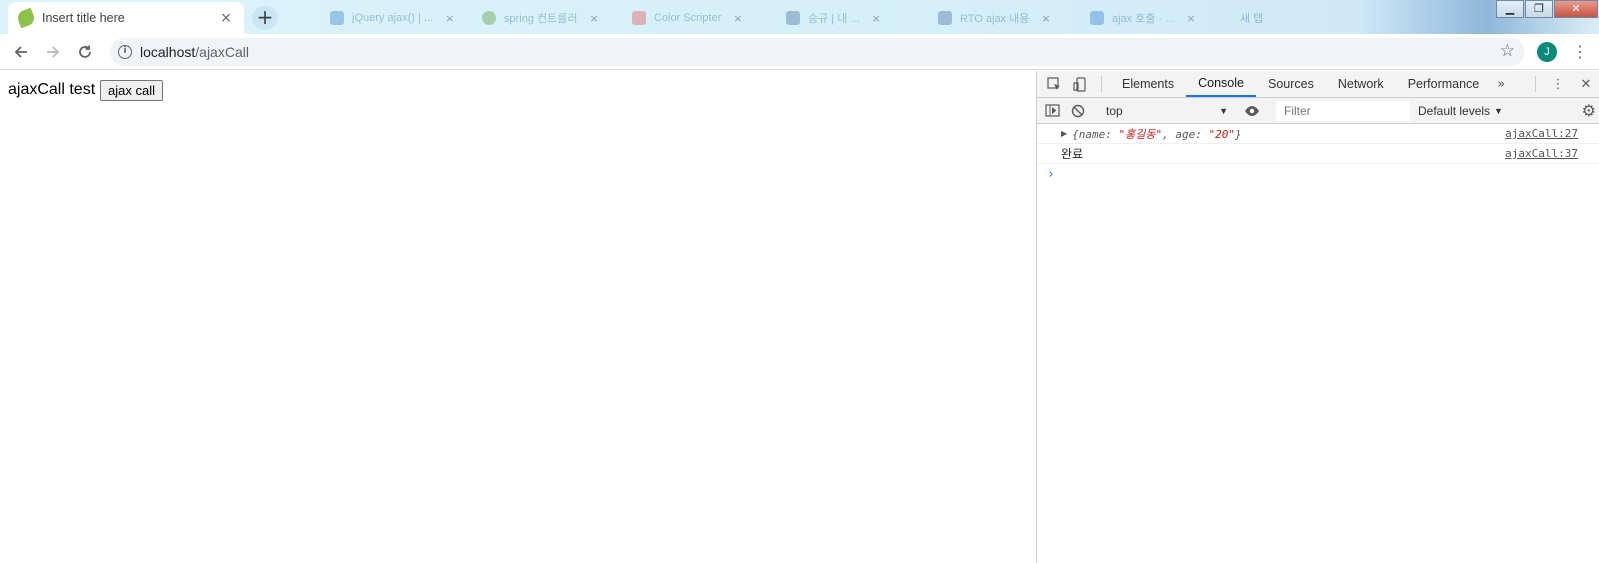  What do you see at coordinates (1051, 174) in the screenshot?
I see `prompt-chevron-icon: ›` at bounding box center [1051, 174].